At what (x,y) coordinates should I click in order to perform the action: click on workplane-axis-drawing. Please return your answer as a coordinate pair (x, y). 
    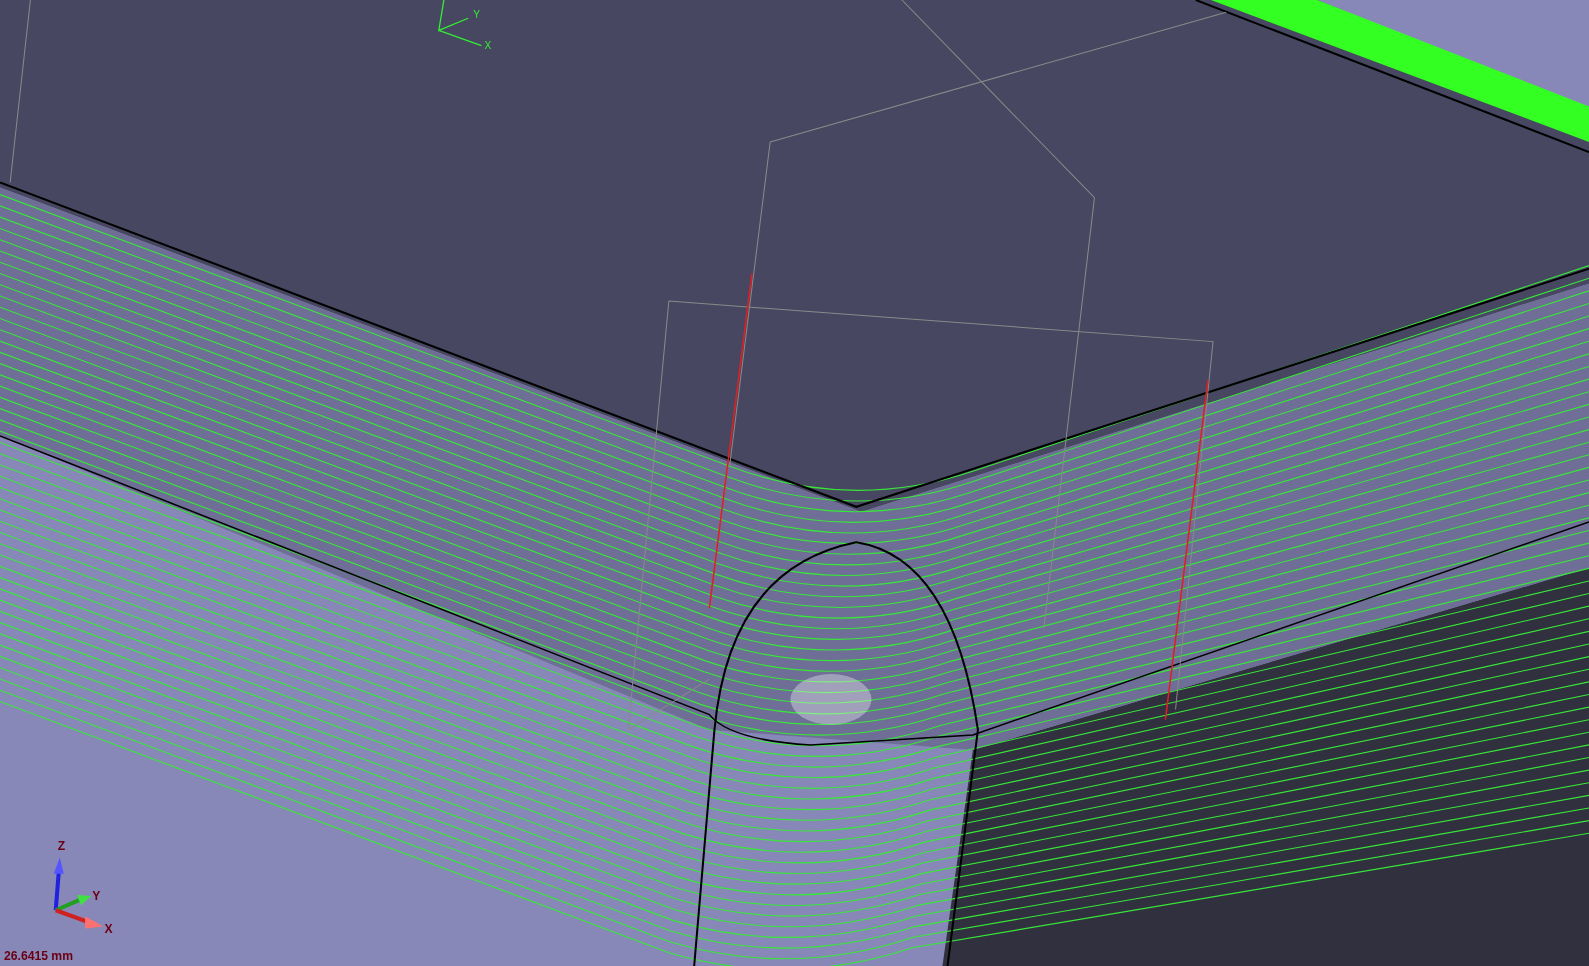
    Looking at the image, I should click on (460, 23).